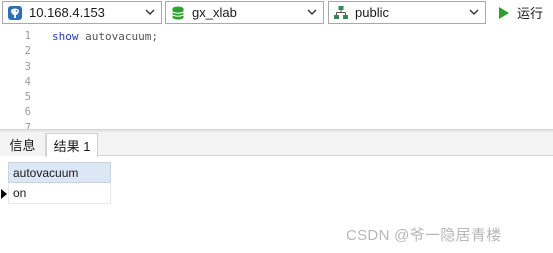  Describe the element at coordinates (27, 51) in the screenshot. I see `line-number: 2` at that location.